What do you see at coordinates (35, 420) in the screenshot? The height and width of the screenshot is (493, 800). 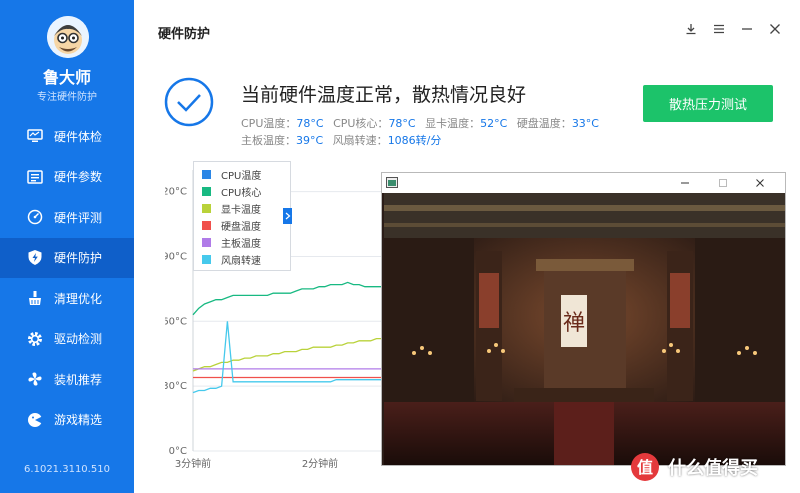 I see `gamepad-icon` at bounding box center [35, 420].